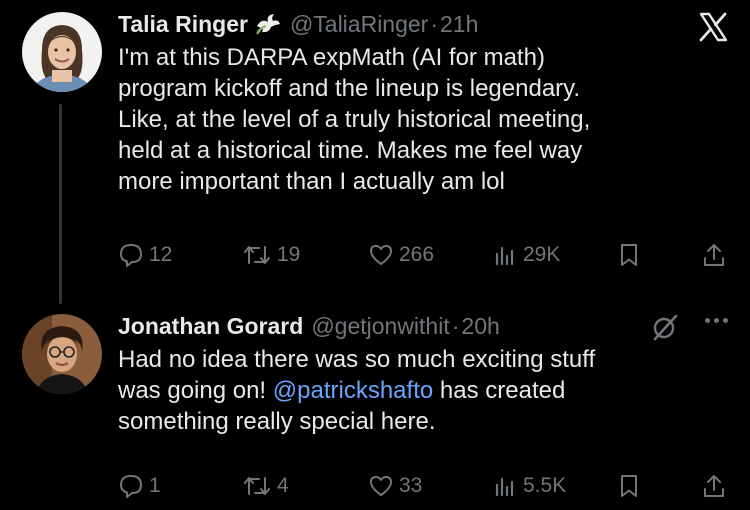 This screenshot has width=750, height=510. Describe the element at coordinates (380, 326) in the screenshot. I see `user-handle: @getjonwithit` at that location.